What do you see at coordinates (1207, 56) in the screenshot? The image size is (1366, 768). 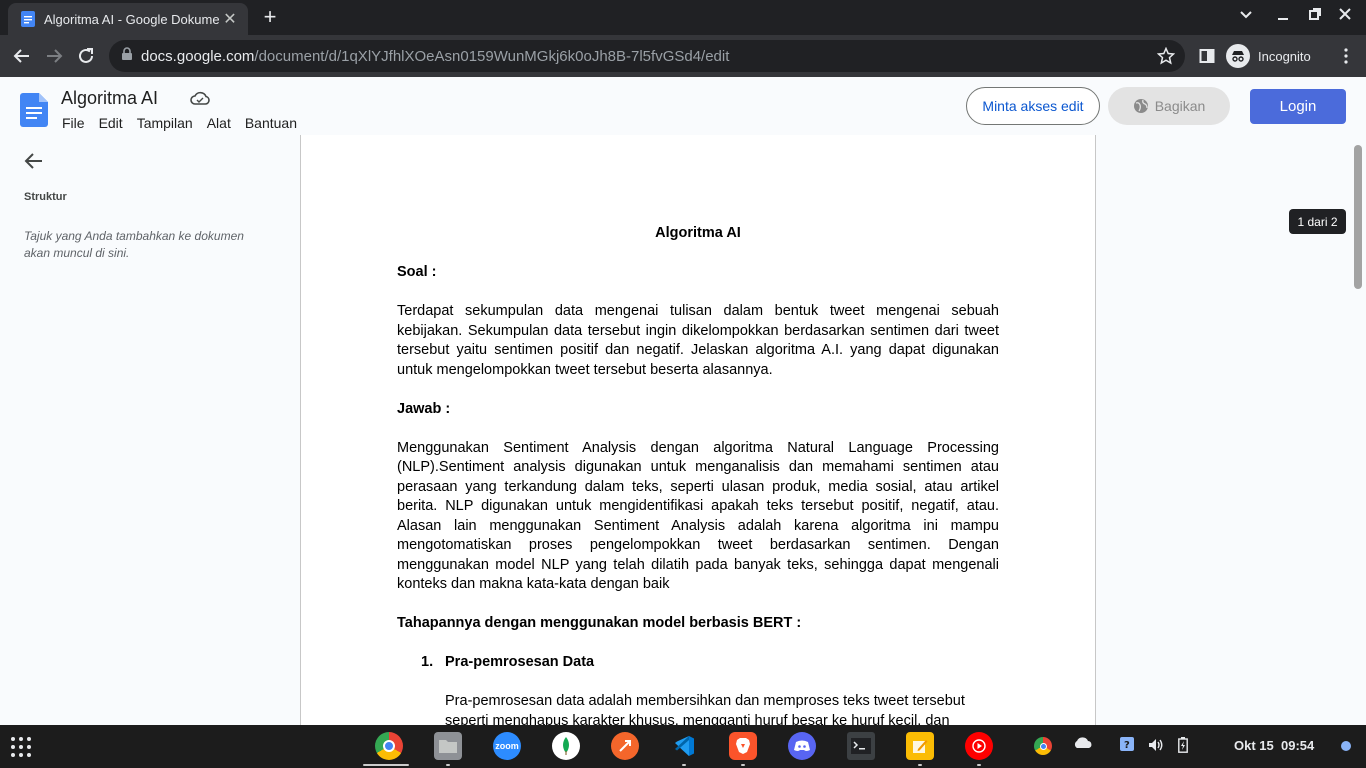 I see `side-panel-icon` at bounding box center [1207, 56].